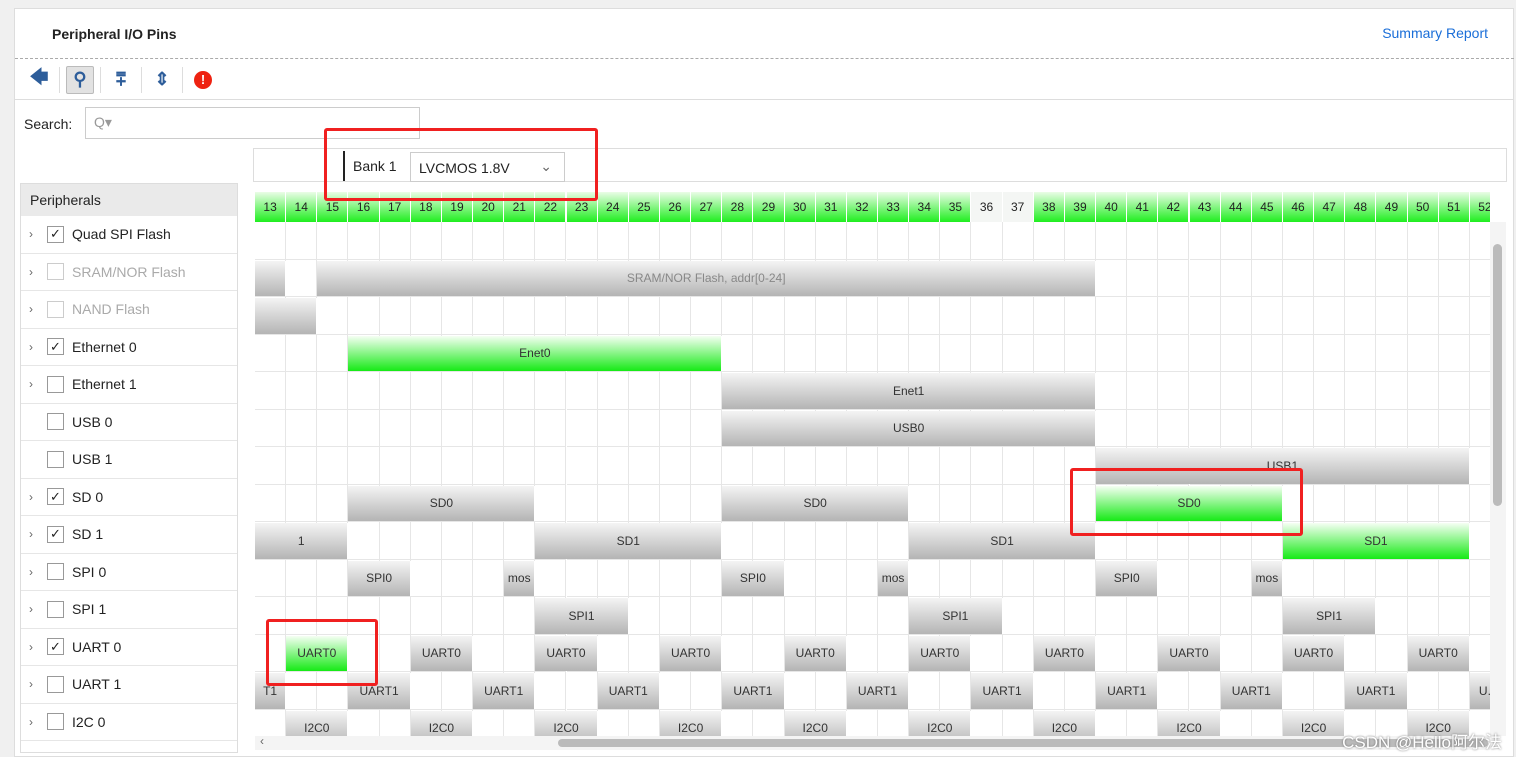  Describe the element at coordinates (162, 80) in the screenshot. I see `expand-all-button: ⇕` at that location.